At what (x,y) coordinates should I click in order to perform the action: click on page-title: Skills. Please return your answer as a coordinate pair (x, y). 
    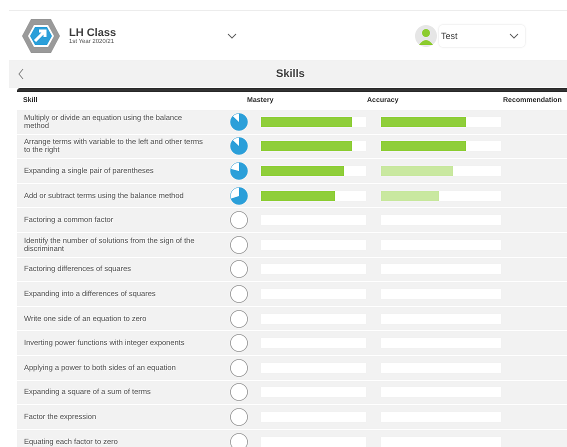
    Looking at the image, I should click on (290, 74).